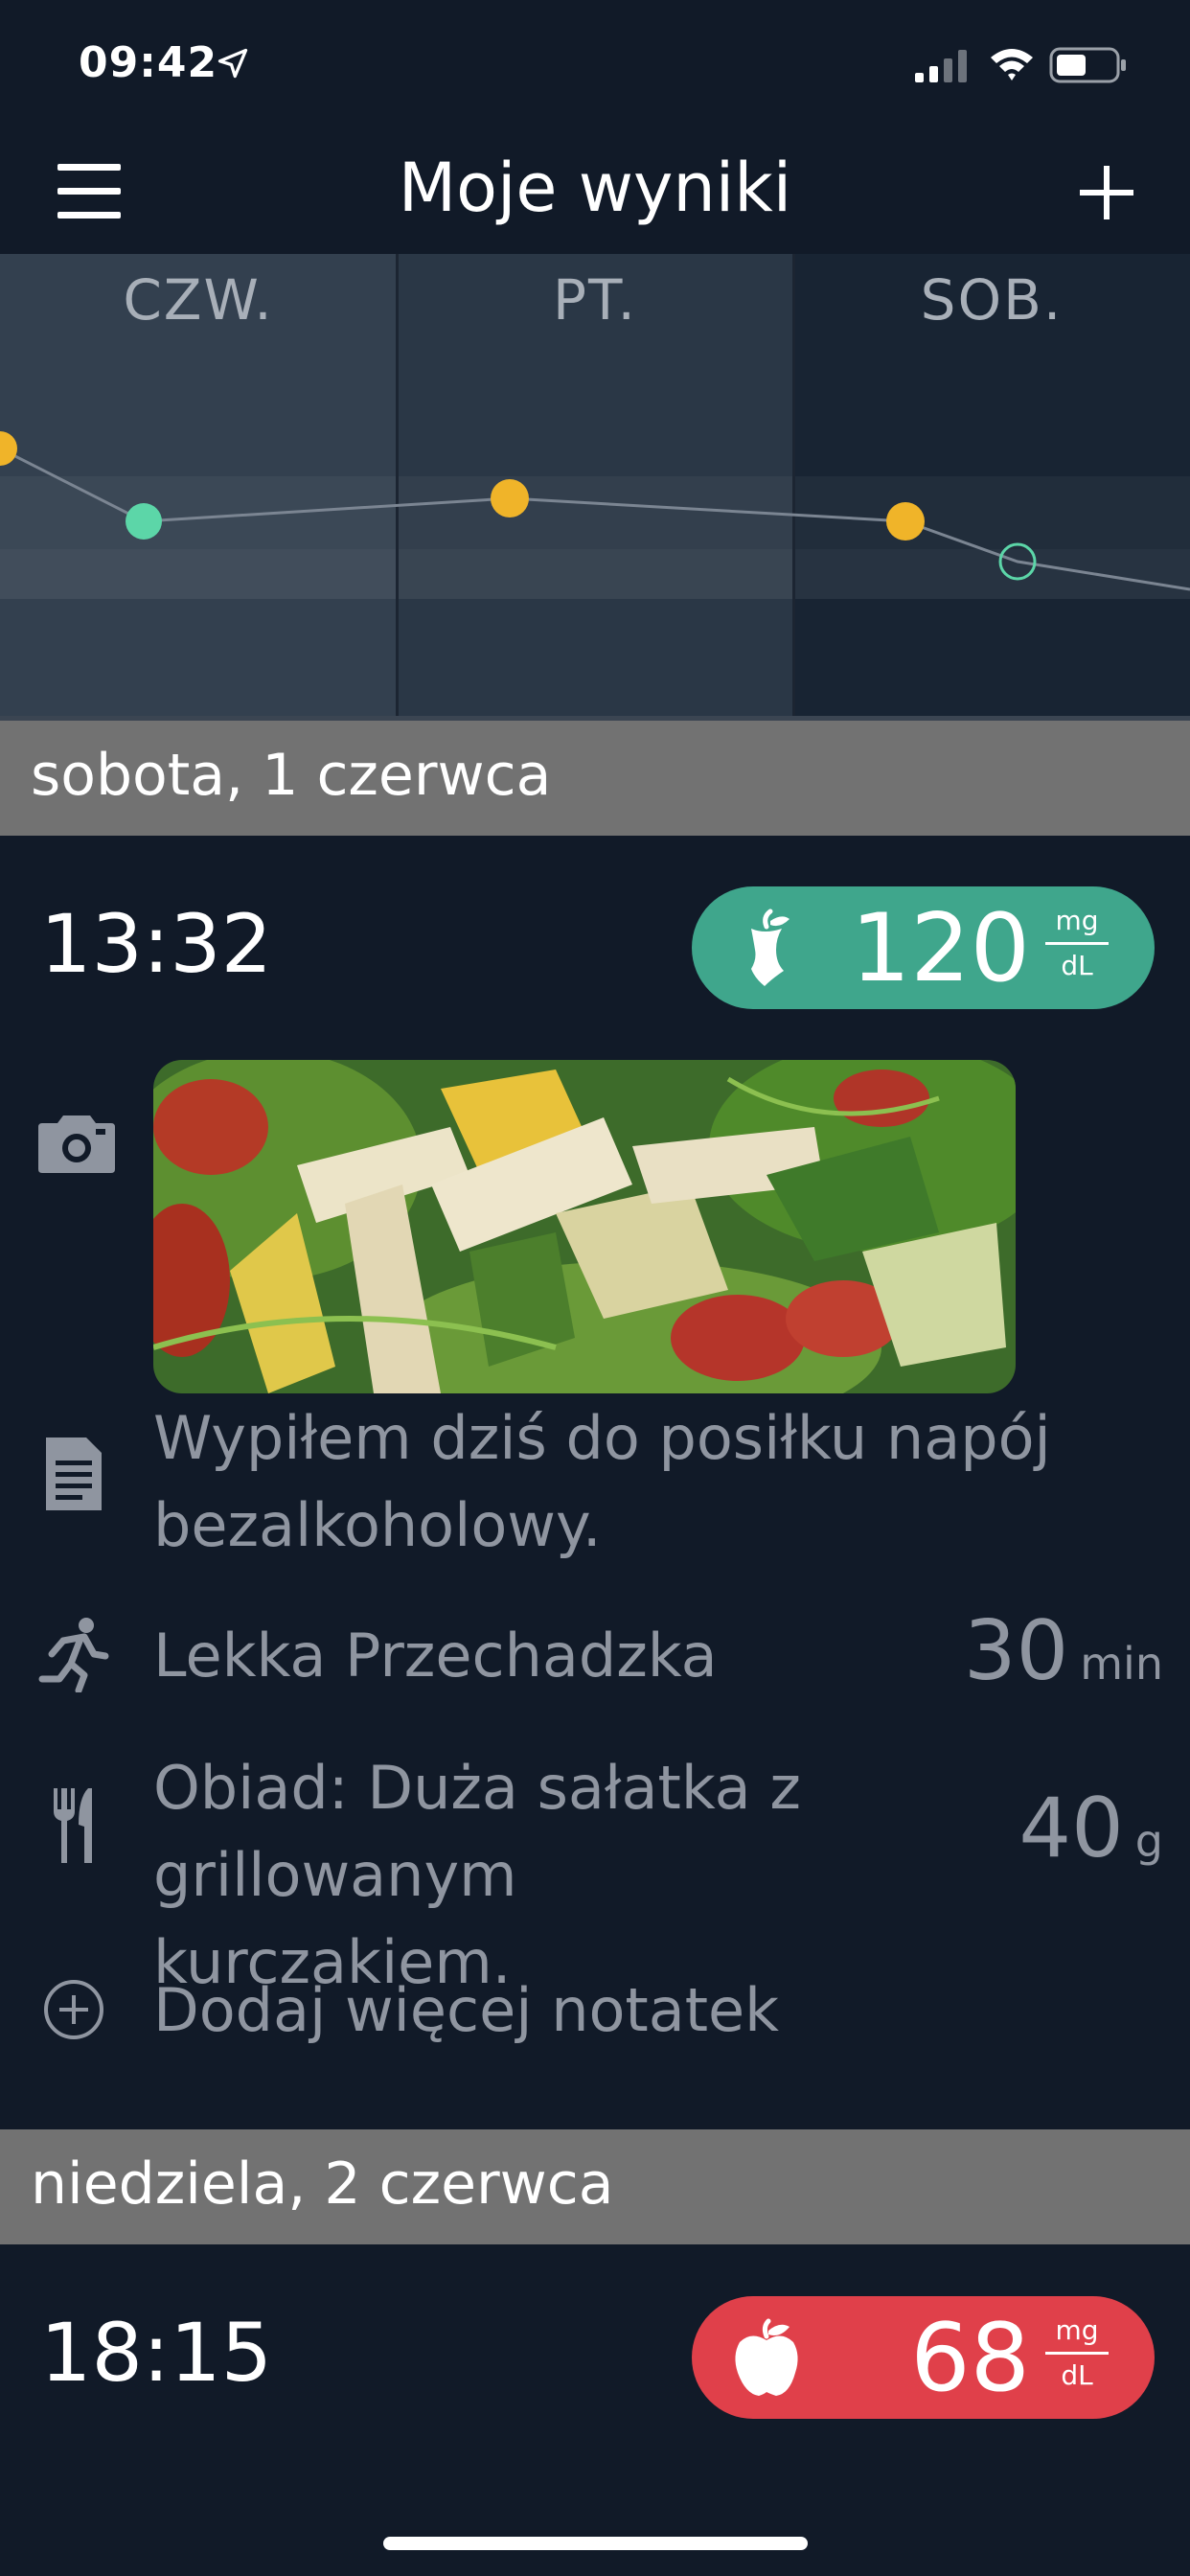 This screenshot has width=1190, height=2576. What do you see at coordinates (73, 1825) in the screenshot?
I see `fork-knife-icon` at bounding box center [73, 1825].